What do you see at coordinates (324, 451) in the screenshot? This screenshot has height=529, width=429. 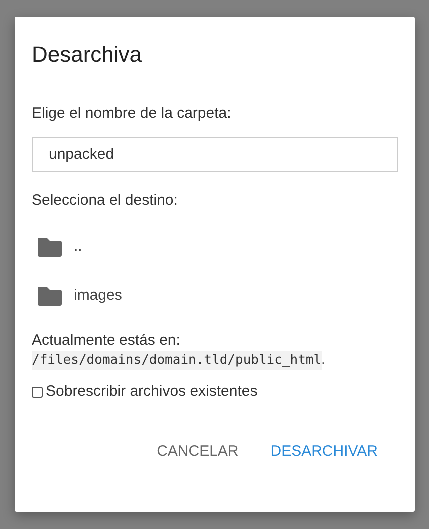 I see `unarchive-button: DESARCHIVAR` at bounding box center [324, 451].